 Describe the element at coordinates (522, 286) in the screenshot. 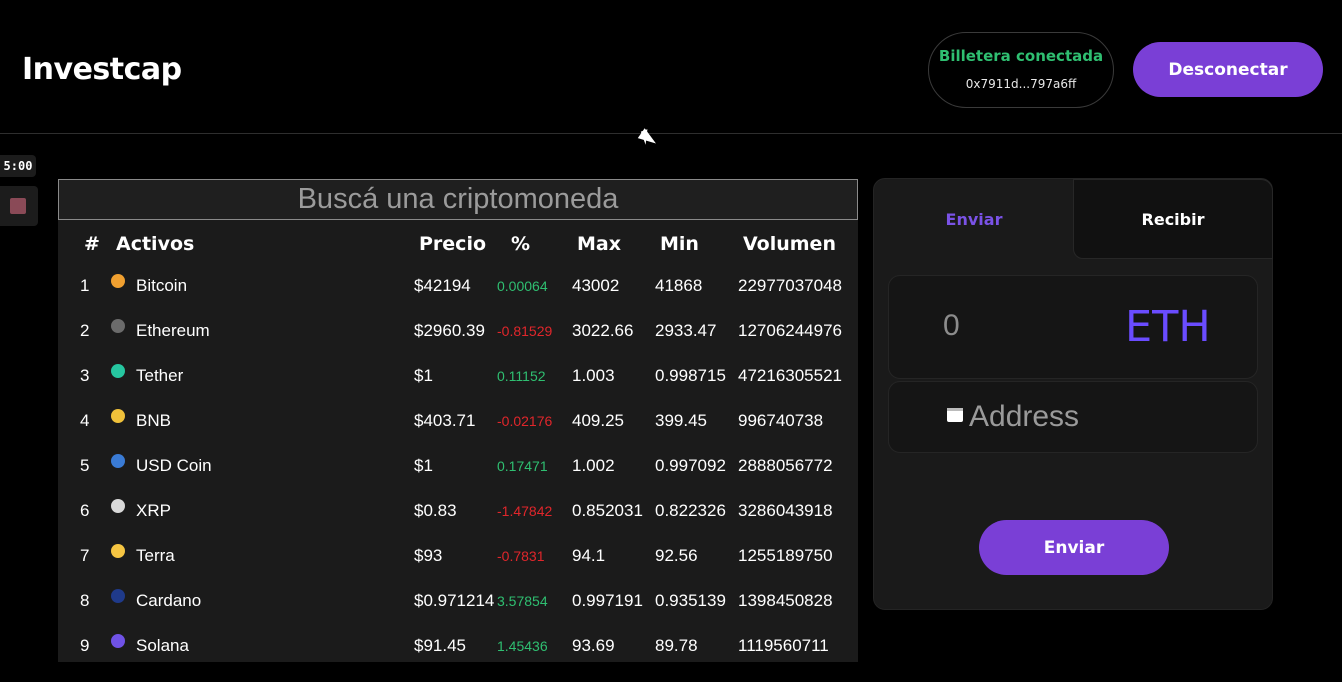

I see `row-percent: 0.00064` at that location.